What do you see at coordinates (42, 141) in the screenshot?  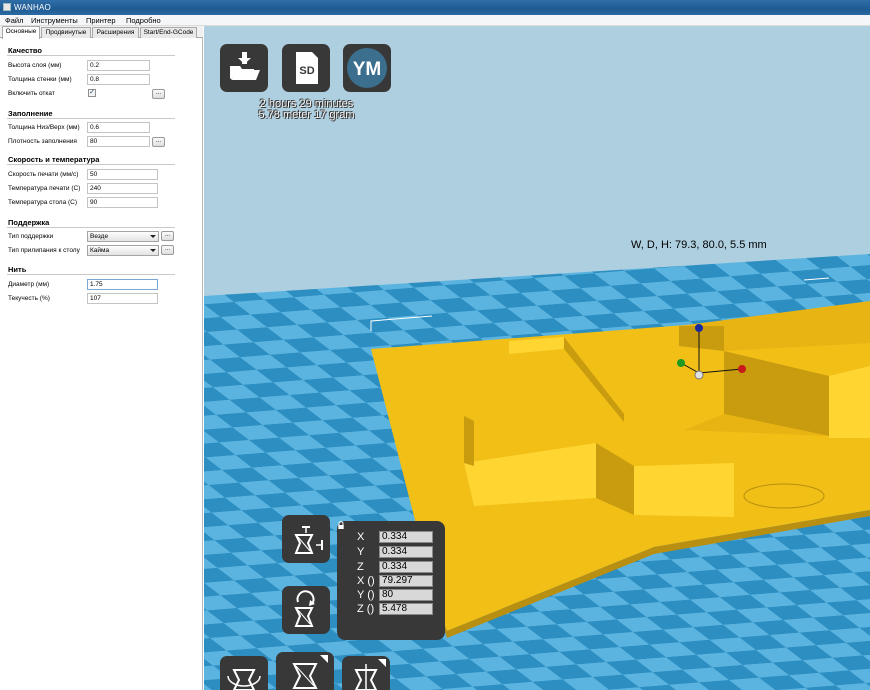 I see `fill-density-label: Плотность заполнения` at bounding box center [42, 141].